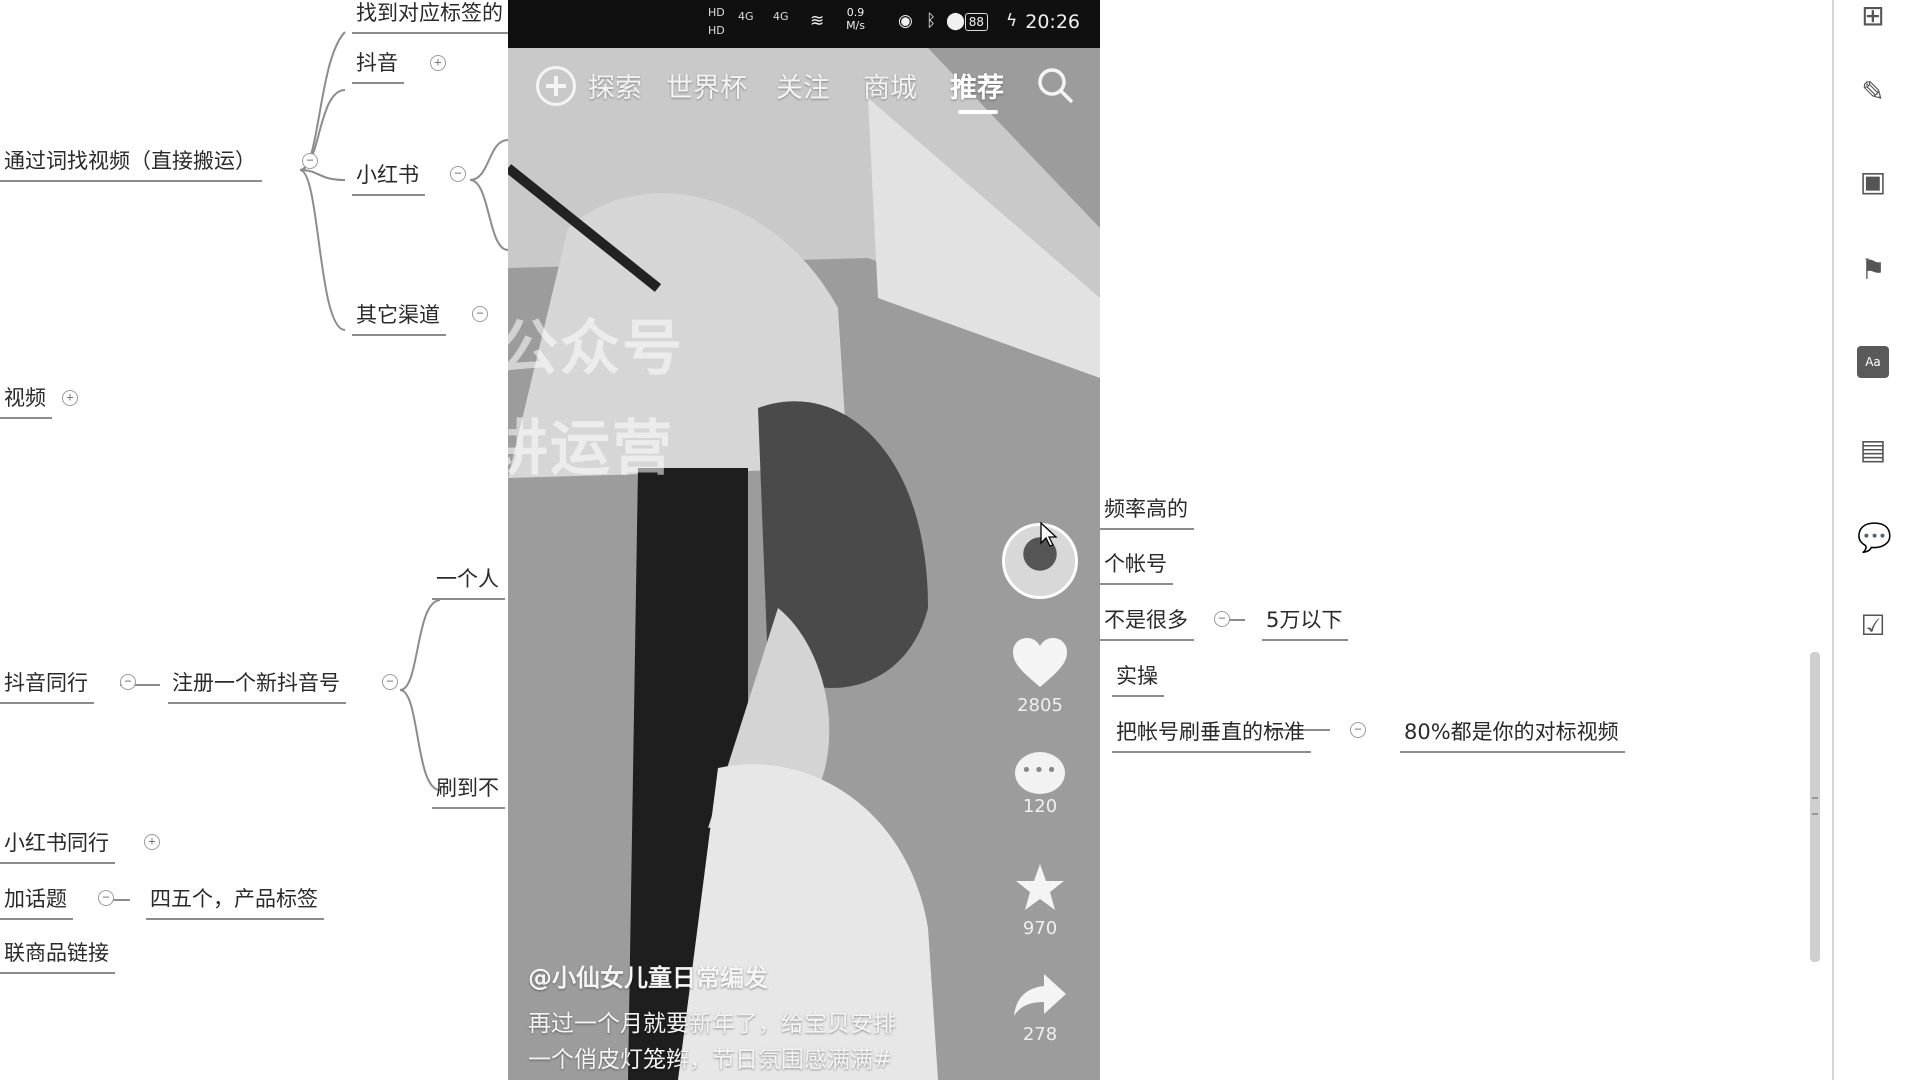 The width and height of the screenshot is (1910, 1080). What do you see at coordinates (615, 85) in the screenshot?
I see `tab-explore: 探索` at bounding box center [615, 85].